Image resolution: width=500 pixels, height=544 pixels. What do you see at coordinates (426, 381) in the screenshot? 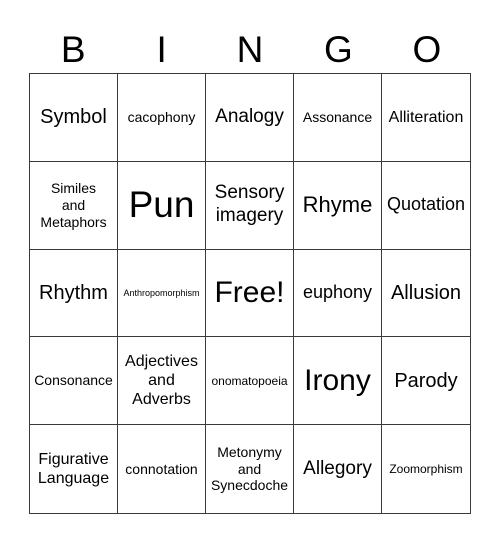
I see `bingo-cell: Parody` at bounding box center [426, 381].